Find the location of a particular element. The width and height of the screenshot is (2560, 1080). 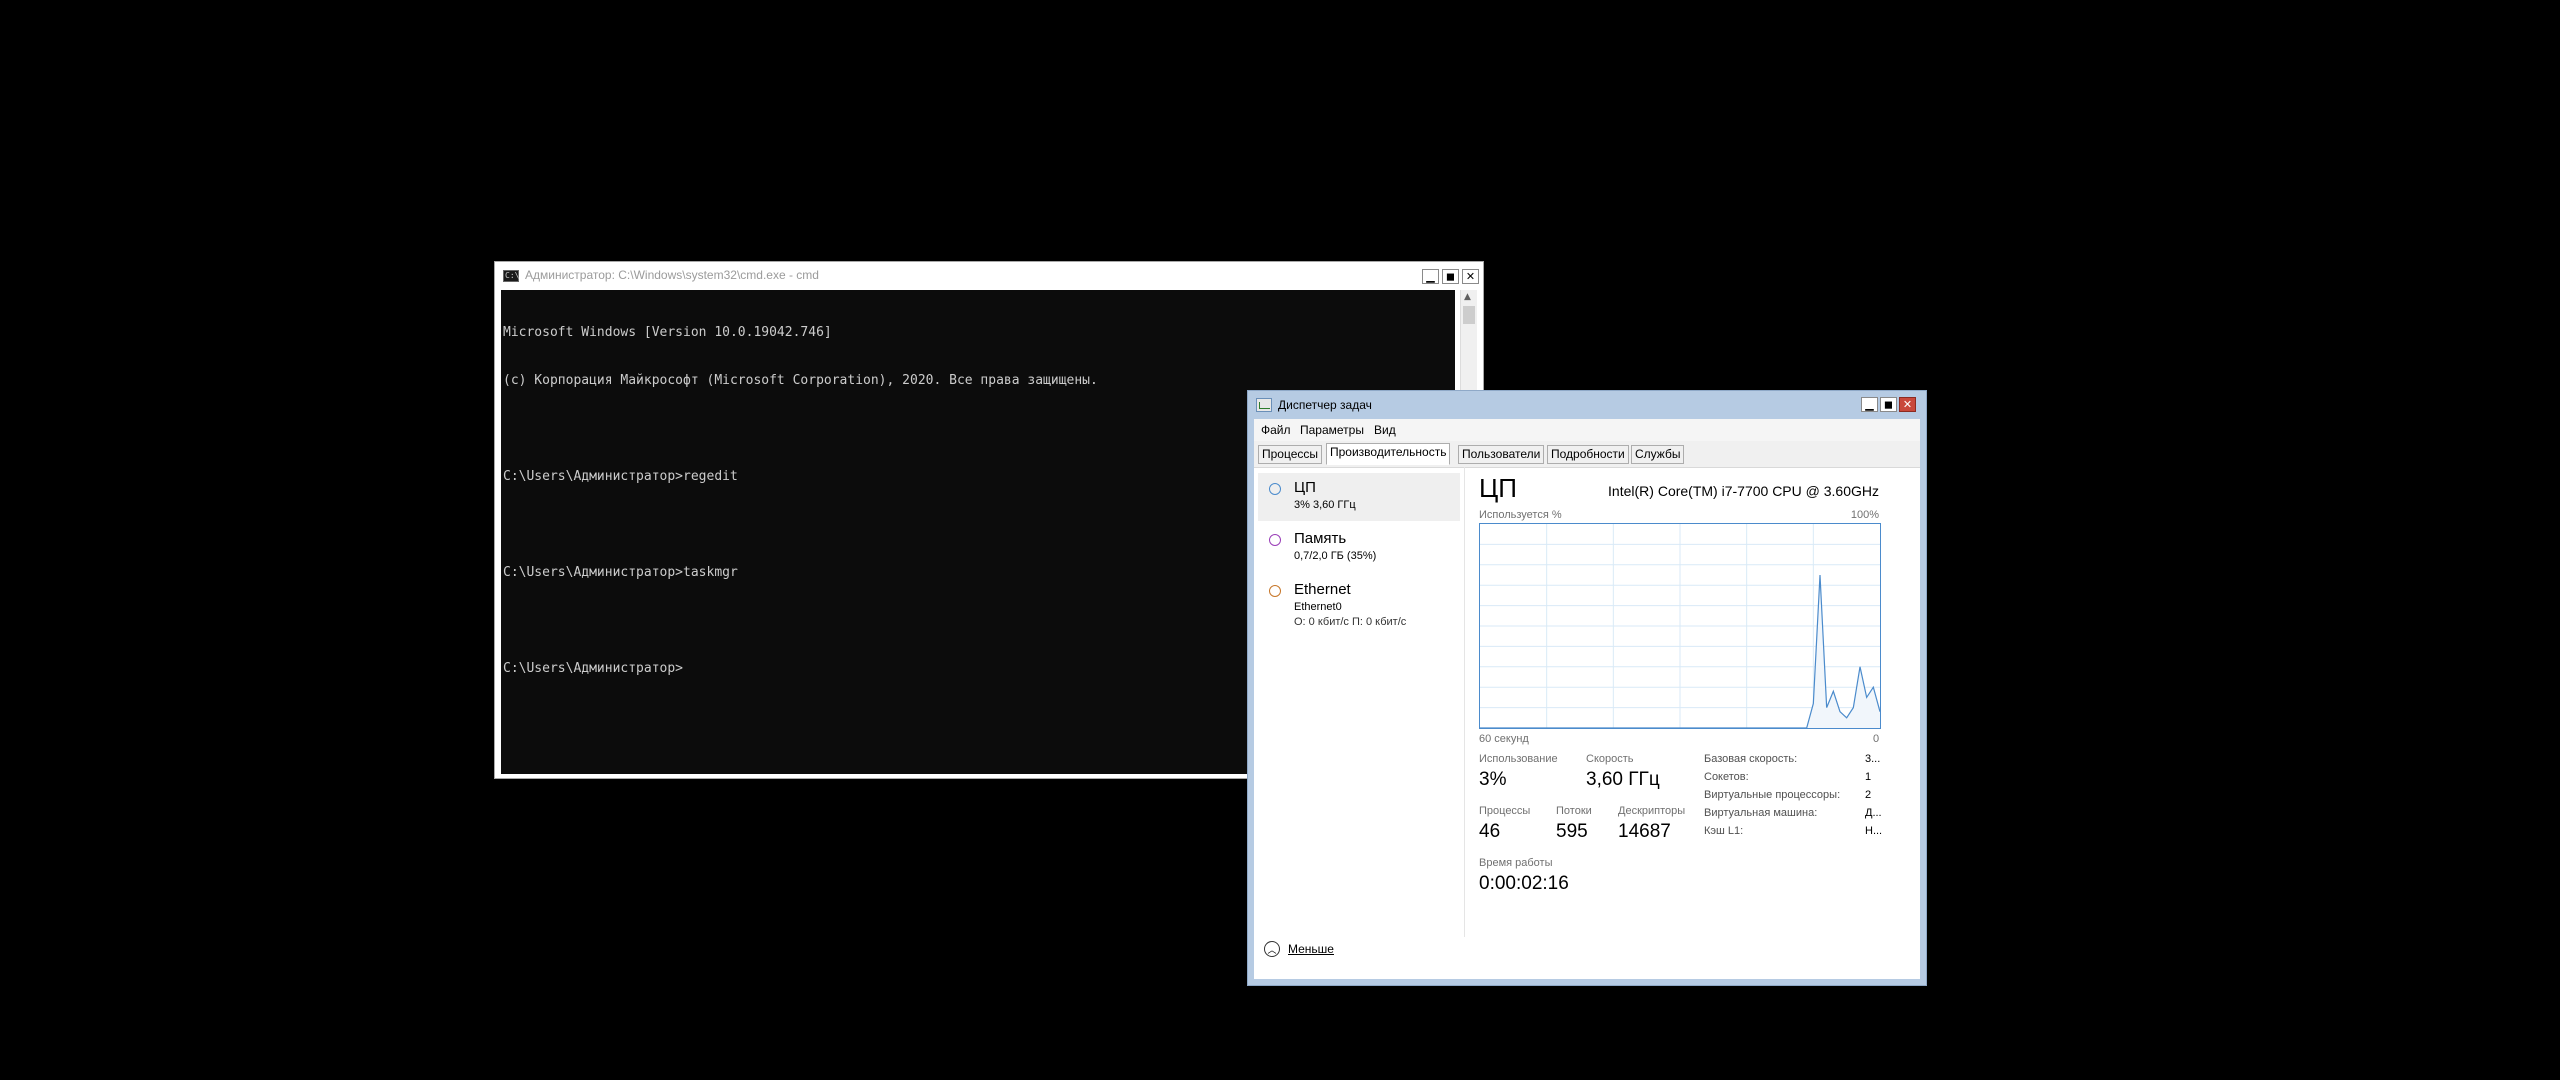

menu-view: Вид is located at coordinates (1385, 430).